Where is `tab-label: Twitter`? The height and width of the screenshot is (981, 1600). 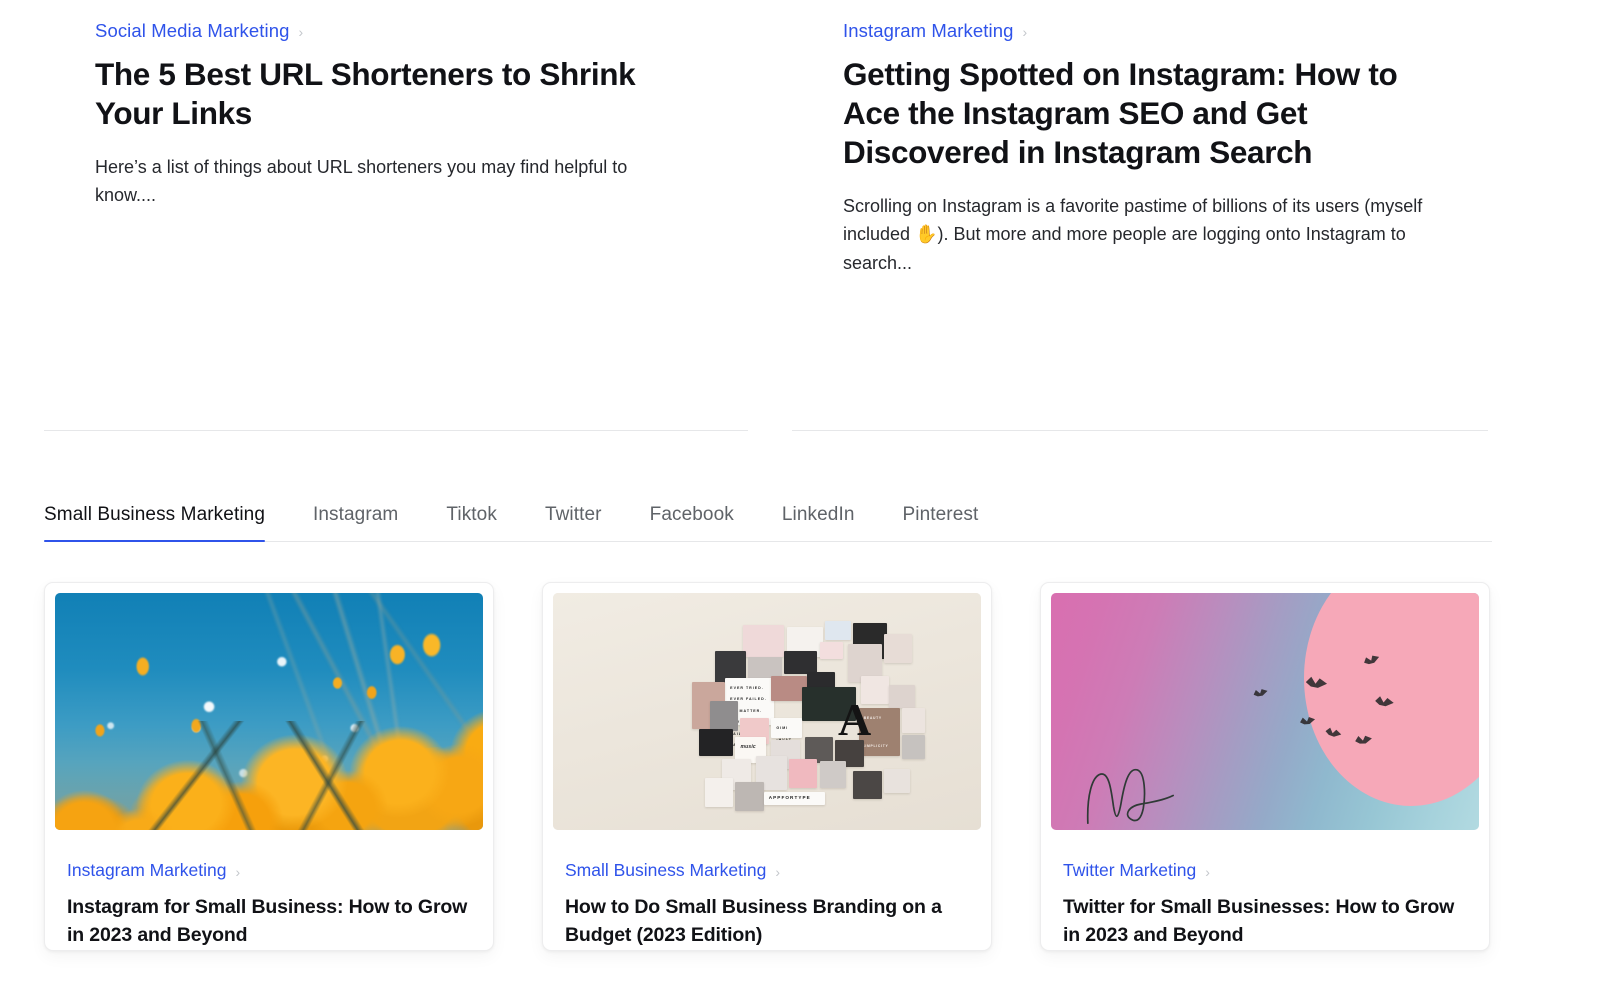 tab-label: Twitter is located at coordinates (573, 514).